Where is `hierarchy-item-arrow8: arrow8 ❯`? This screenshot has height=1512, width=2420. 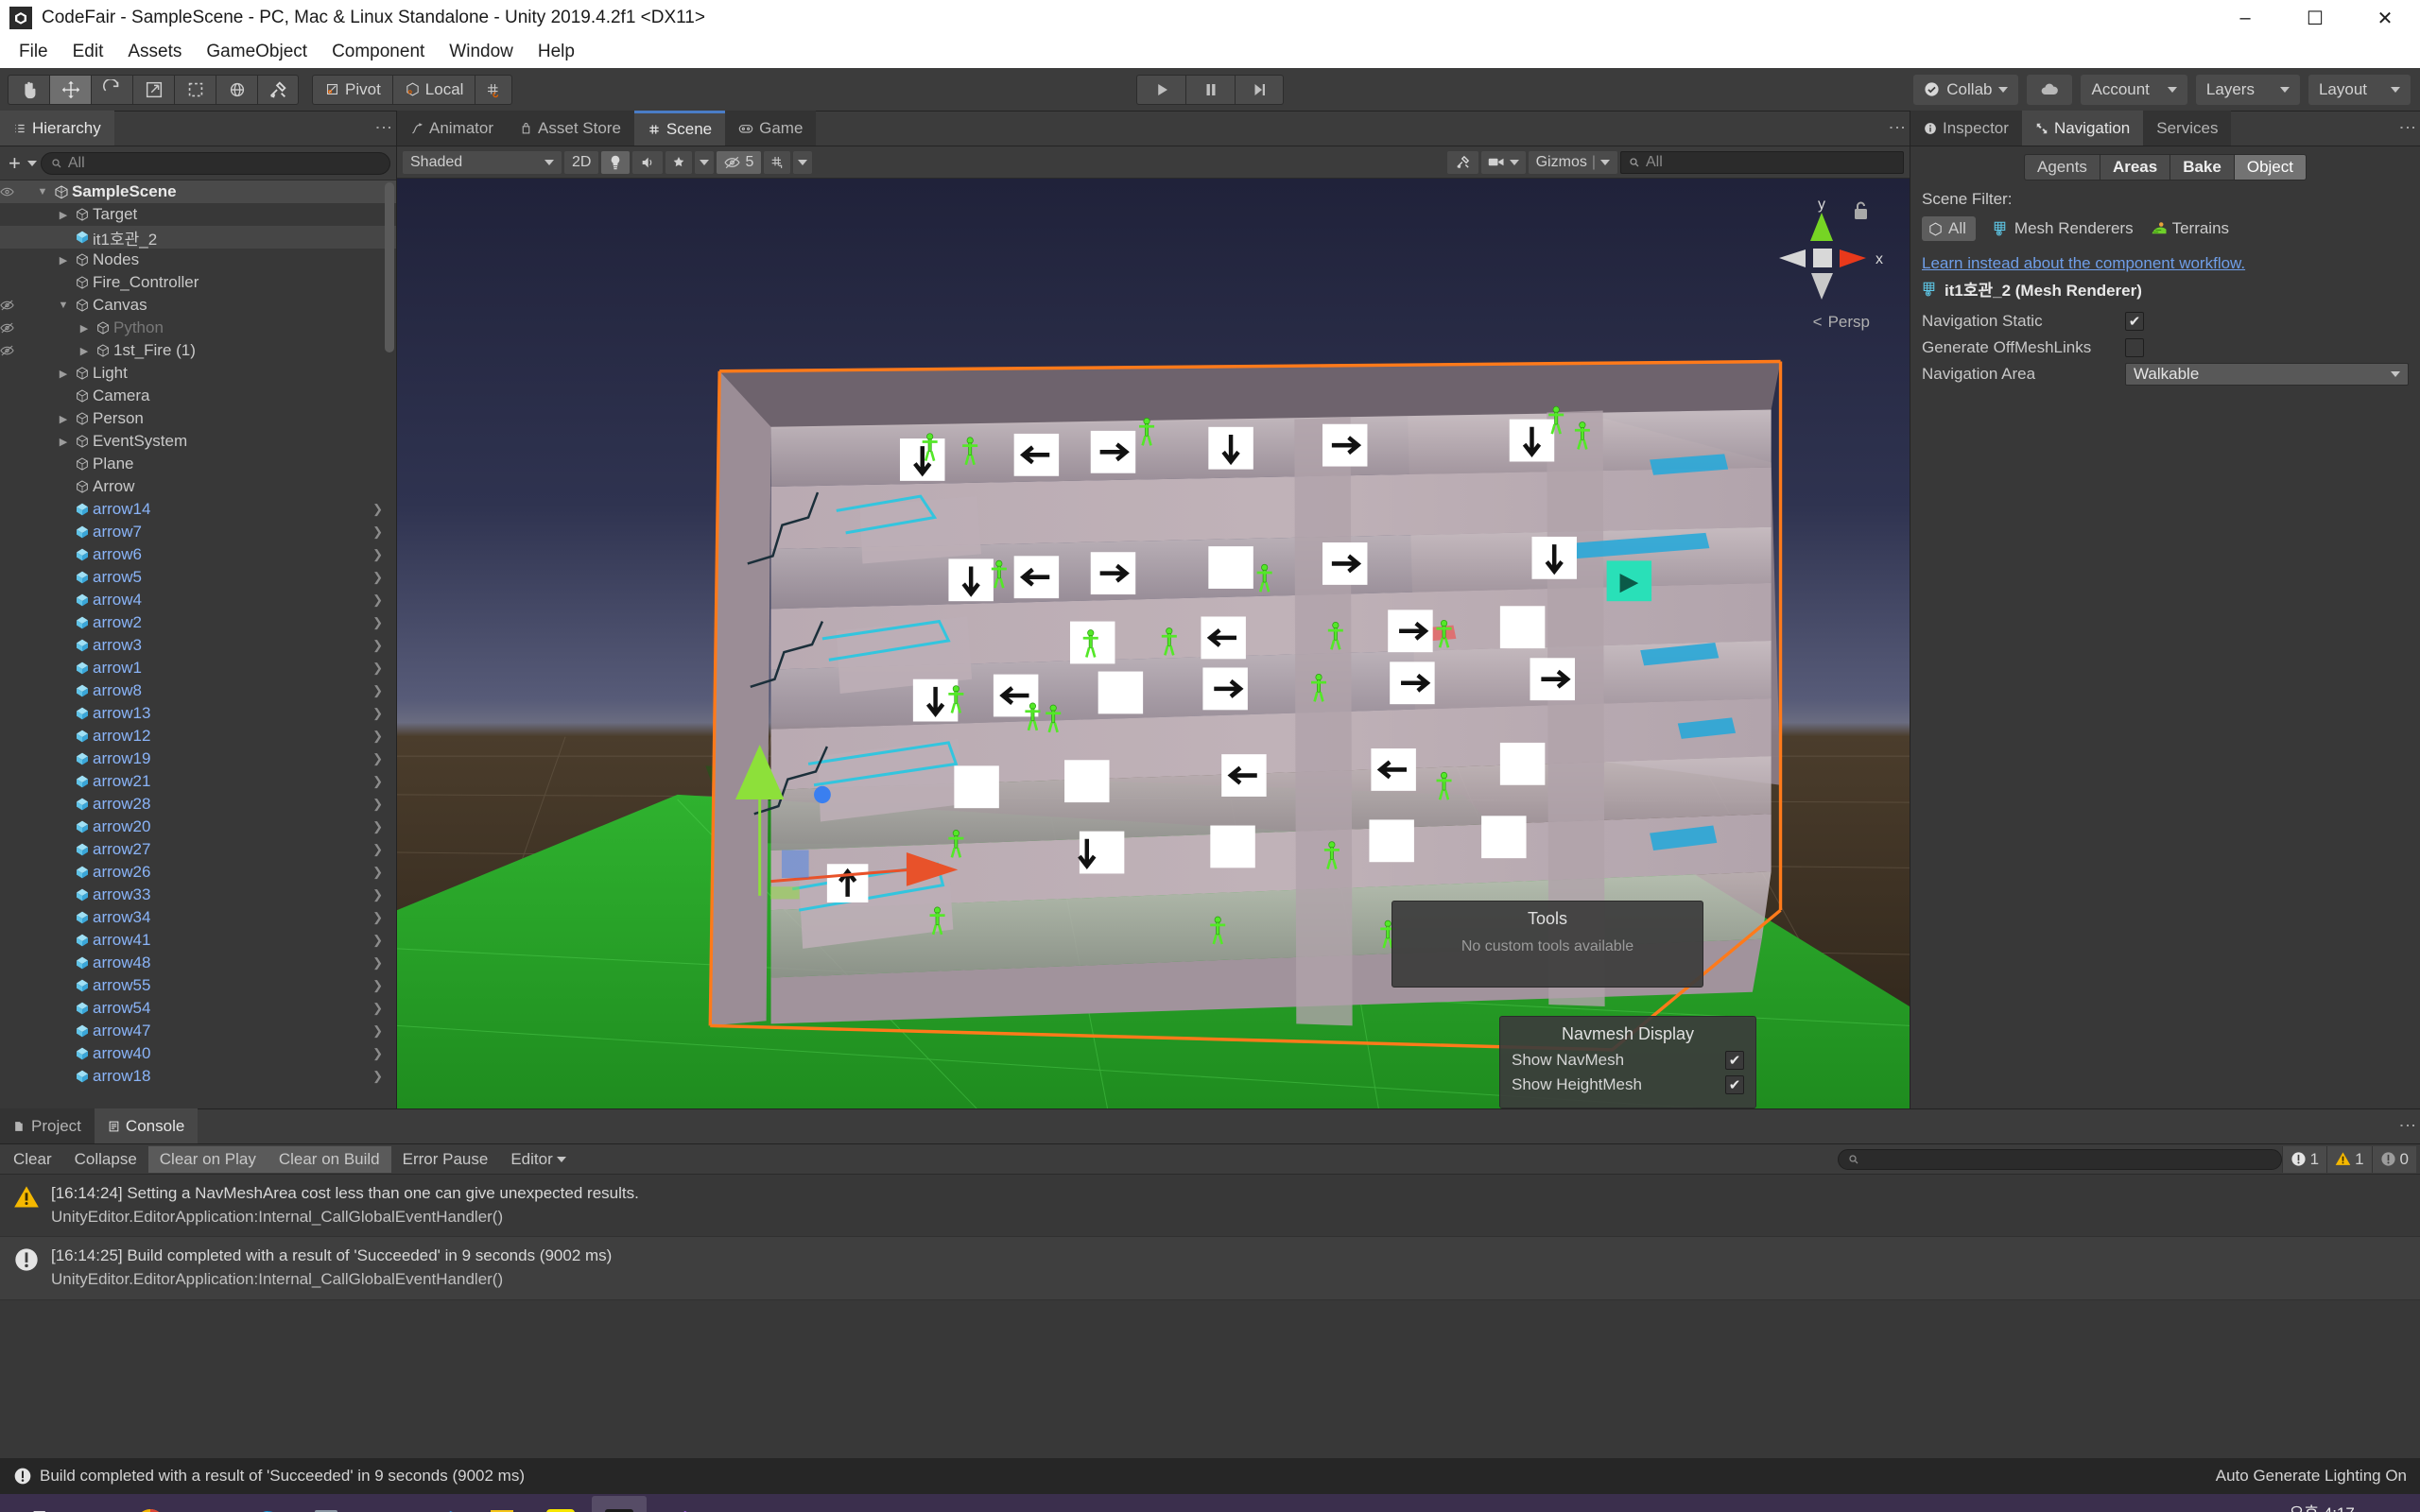 hierarchy-item-arrow8: arrow8 ❯ is located at coordinates (198, 690).